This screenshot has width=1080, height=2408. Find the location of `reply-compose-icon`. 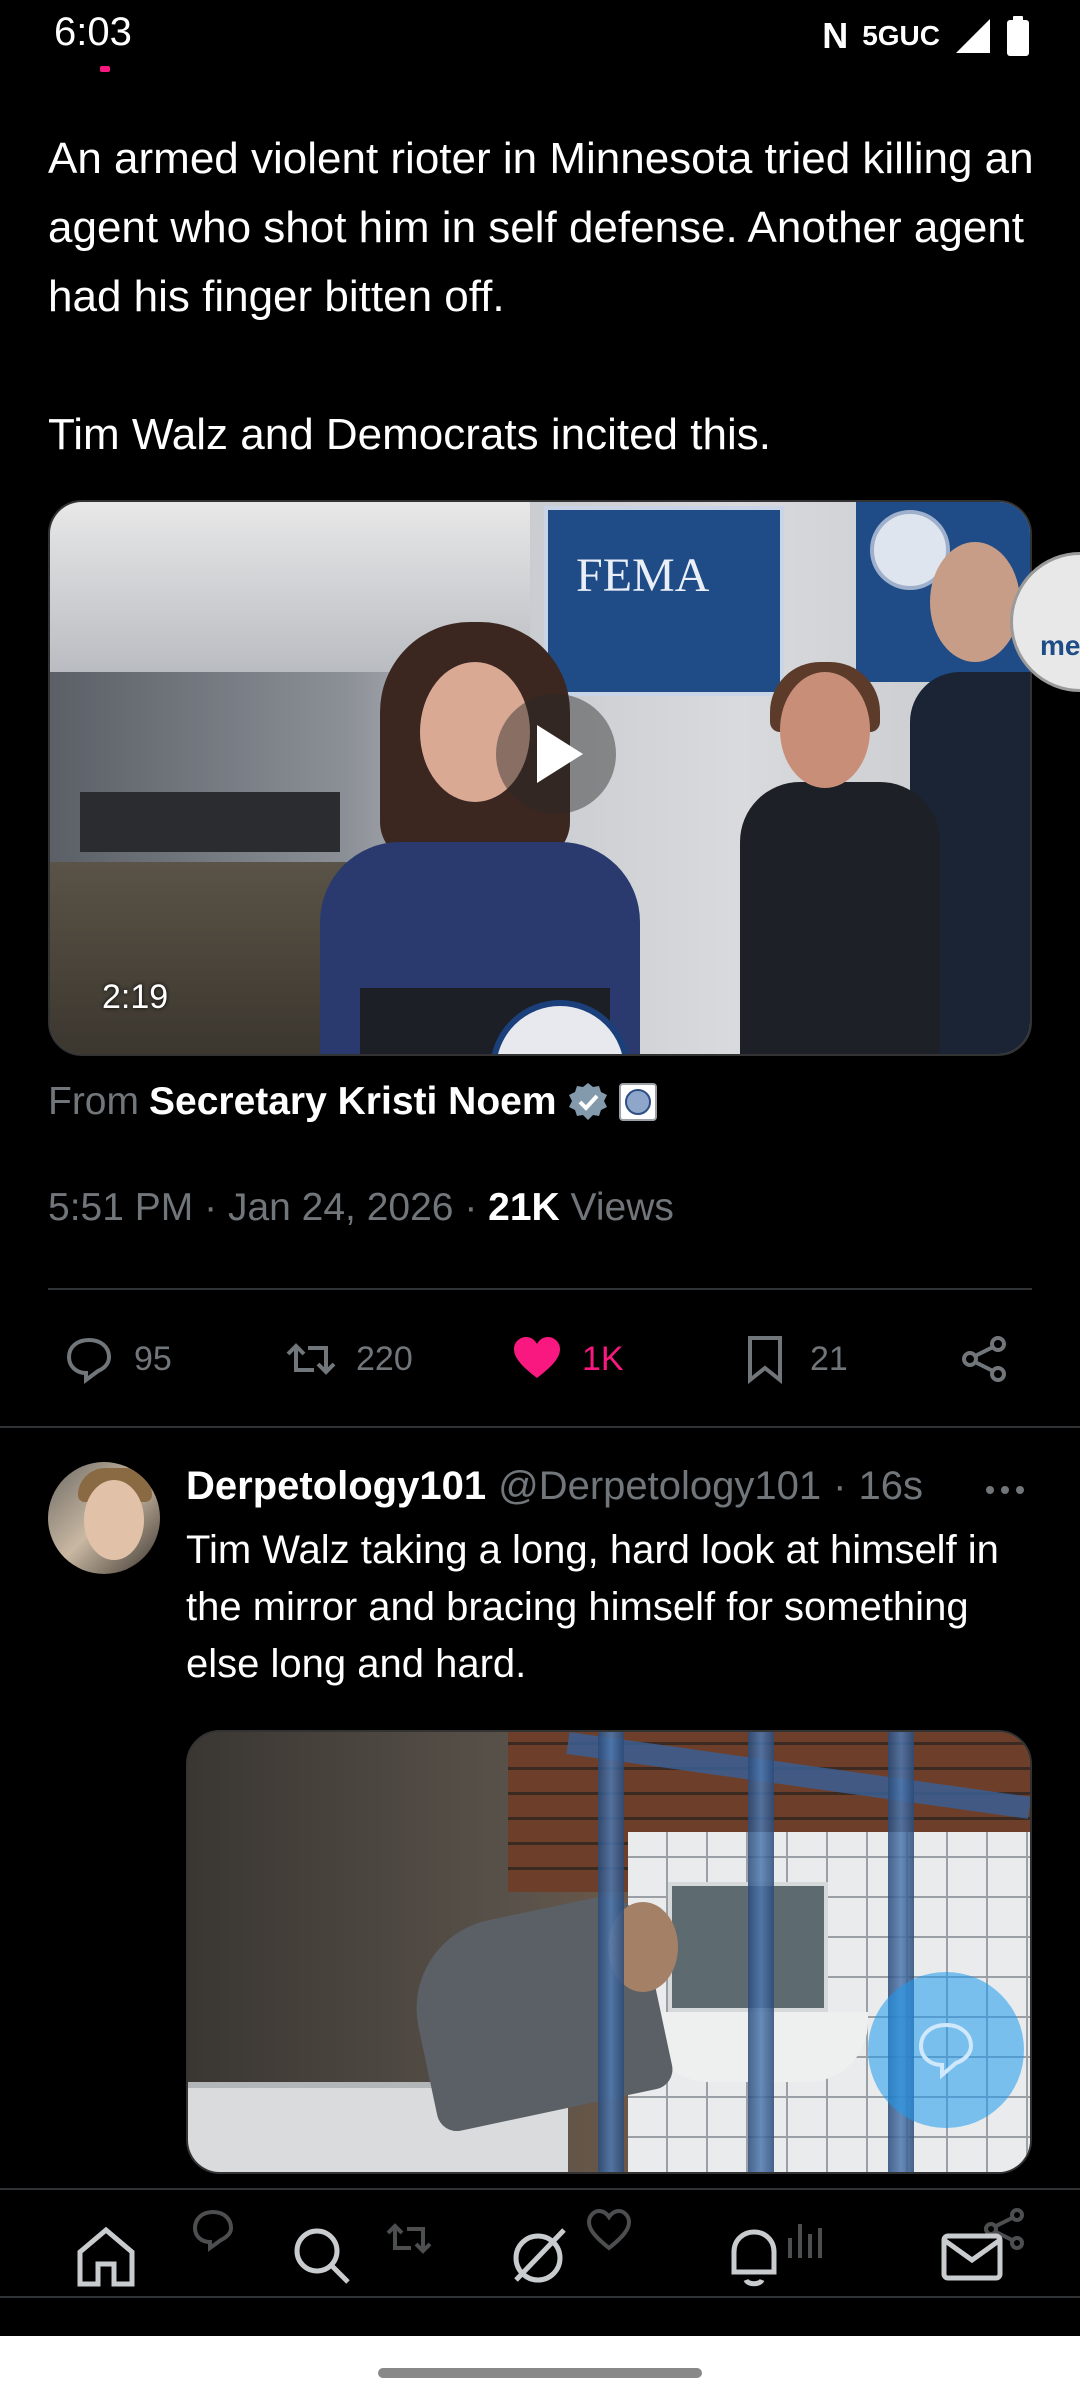

reply-compose-icon is located at coordinates (946, 2051).